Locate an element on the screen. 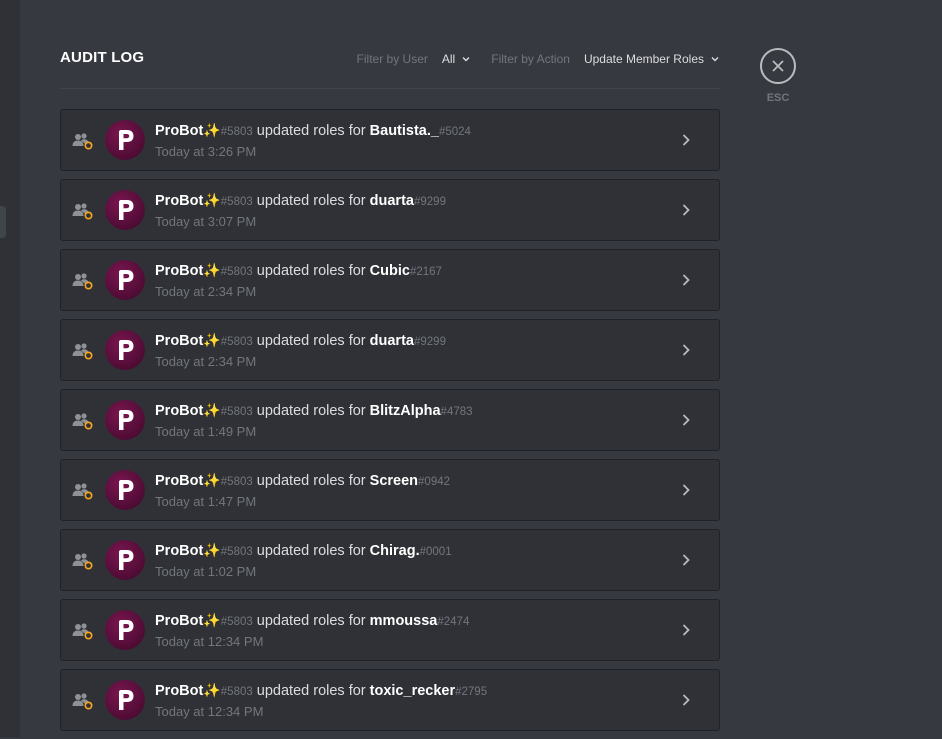 This screenshot has height=739, width=942. target-discriminator: #0001 is located at coordinates (435, 552).